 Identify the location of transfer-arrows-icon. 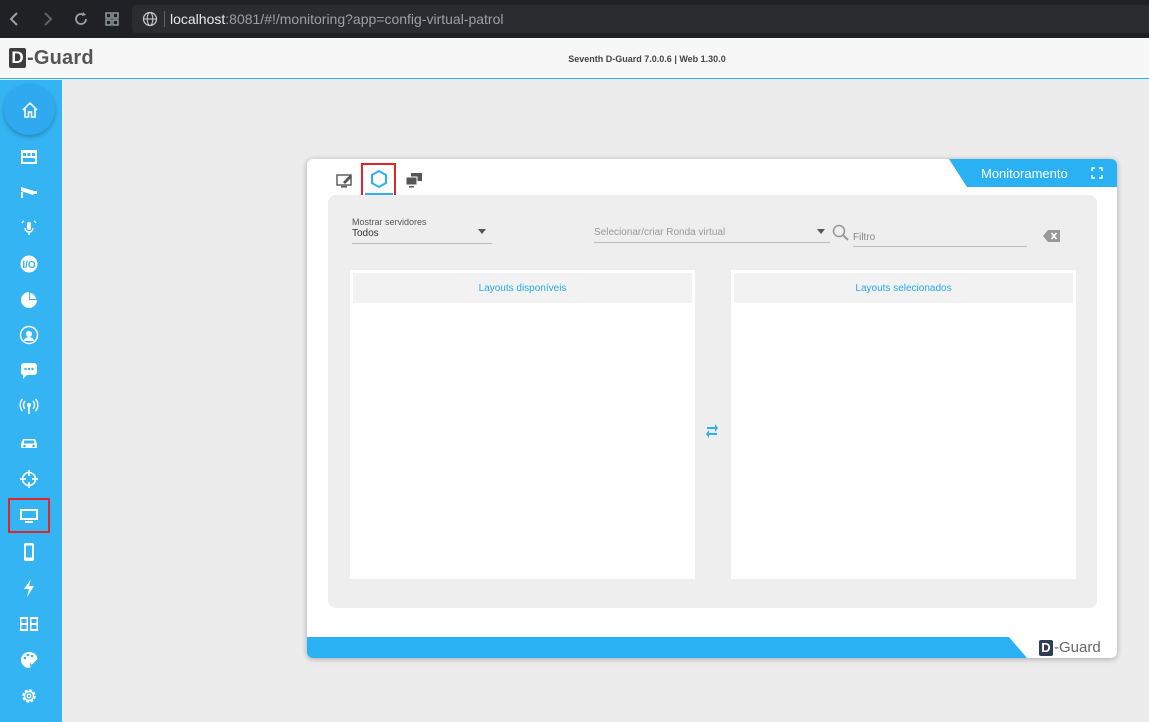
(712, 433).